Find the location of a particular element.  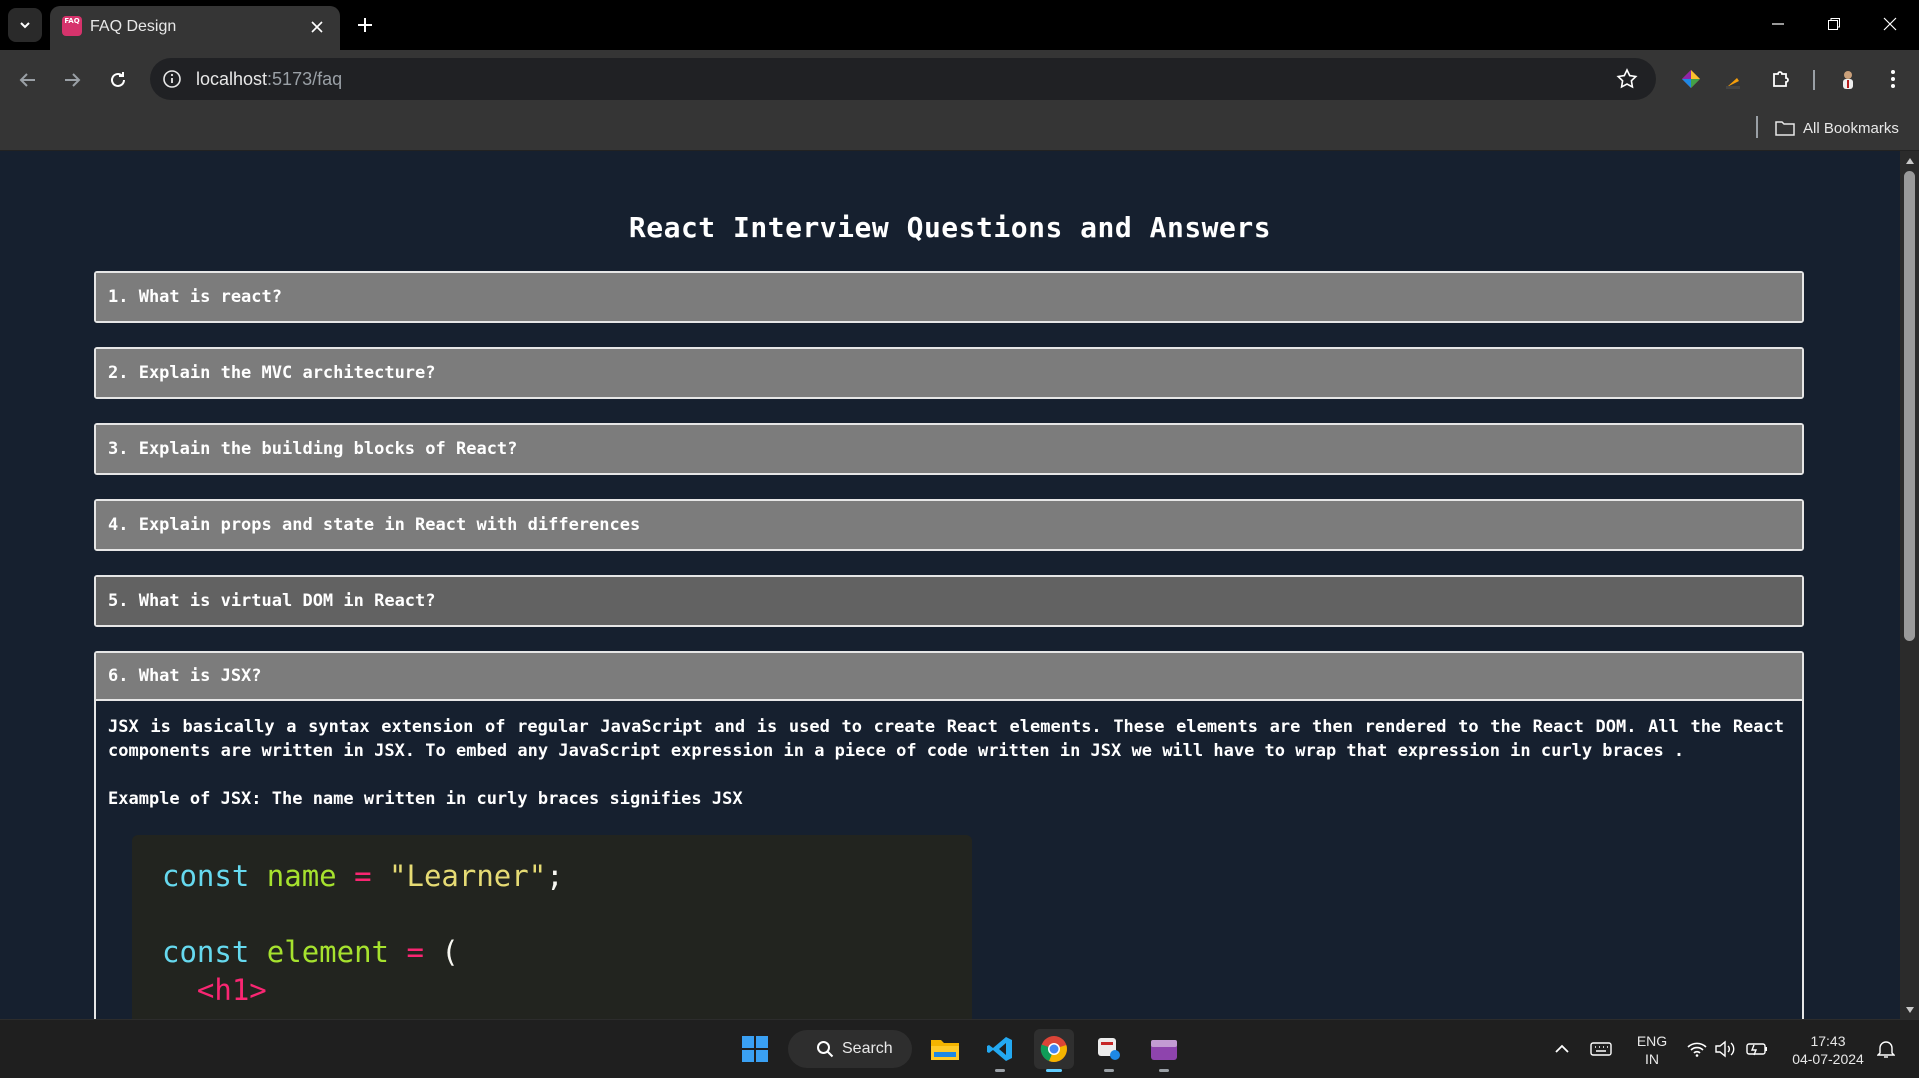

arrow-left-icon is located at coordinates (27, 80).